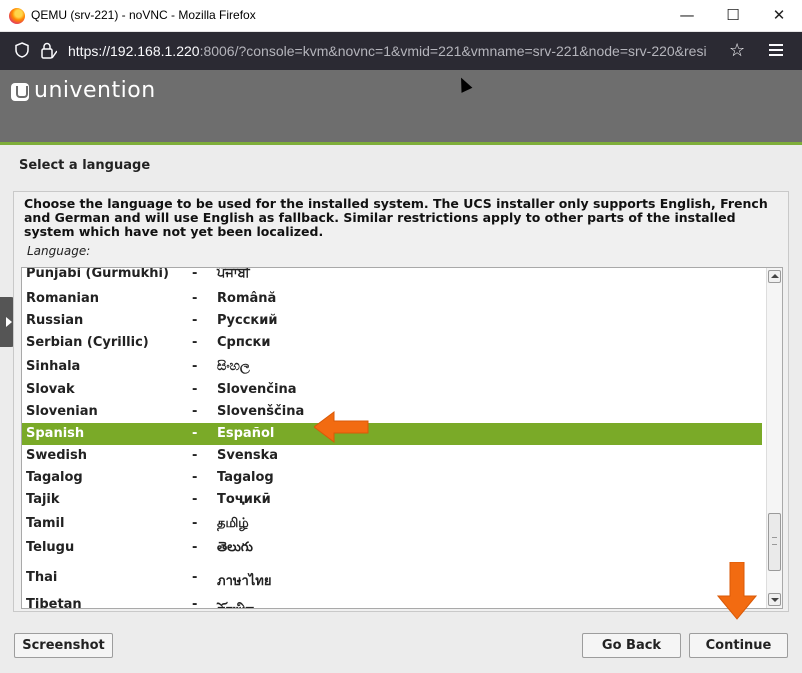  Describe the element at coordinates (257, 389) in the screenshot. I see `language-native-name: Slovenčina` at that location.